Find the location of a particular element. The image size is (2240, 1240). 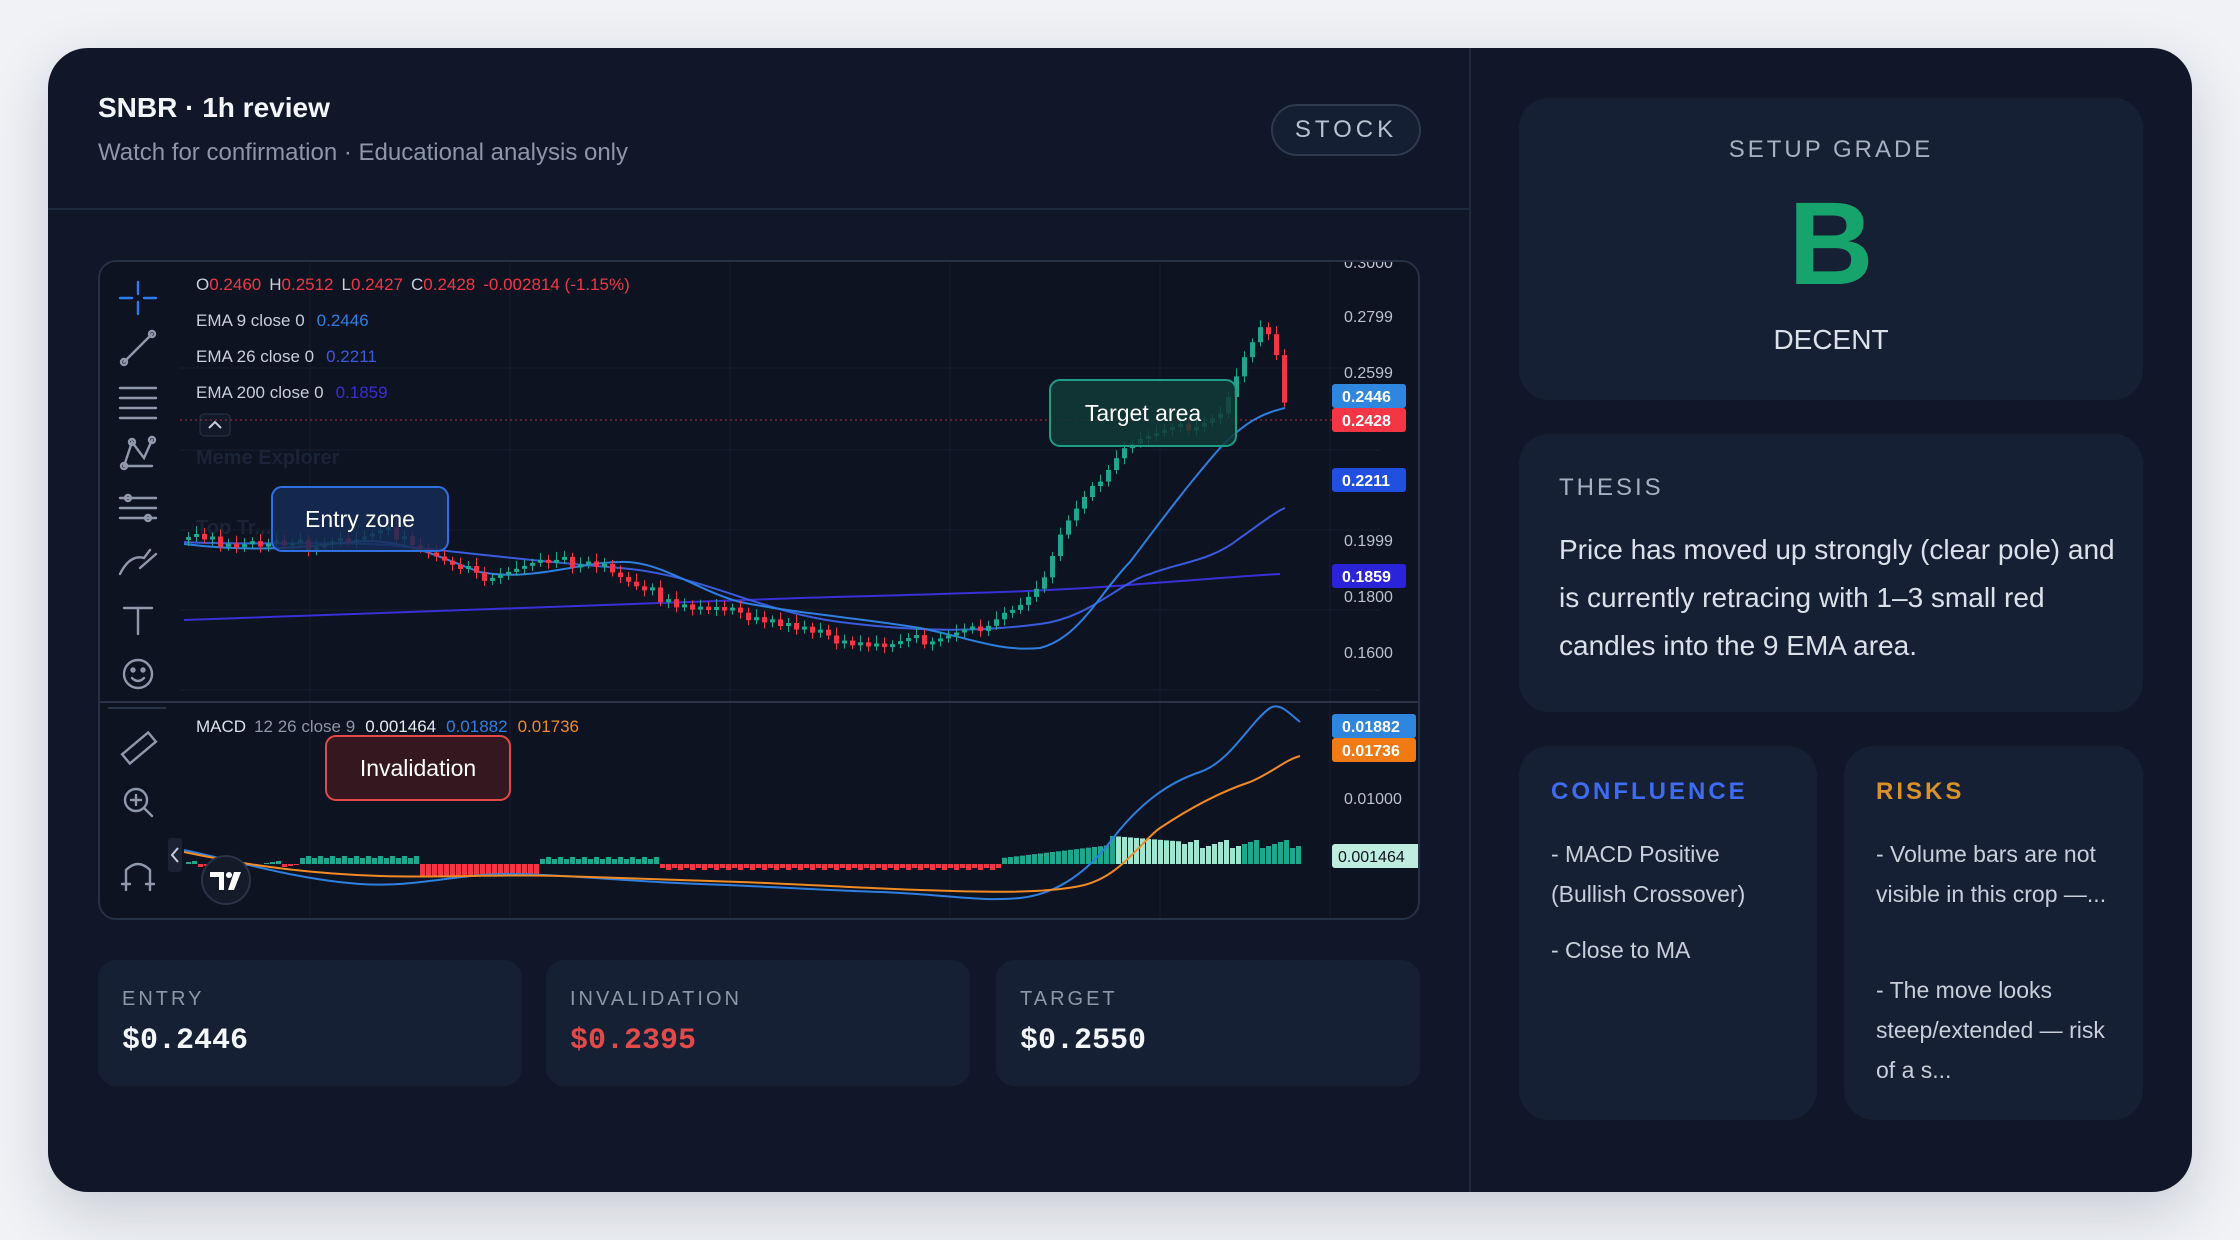

asset-type-badge: STOCK is located at coordinates (1346, 130).